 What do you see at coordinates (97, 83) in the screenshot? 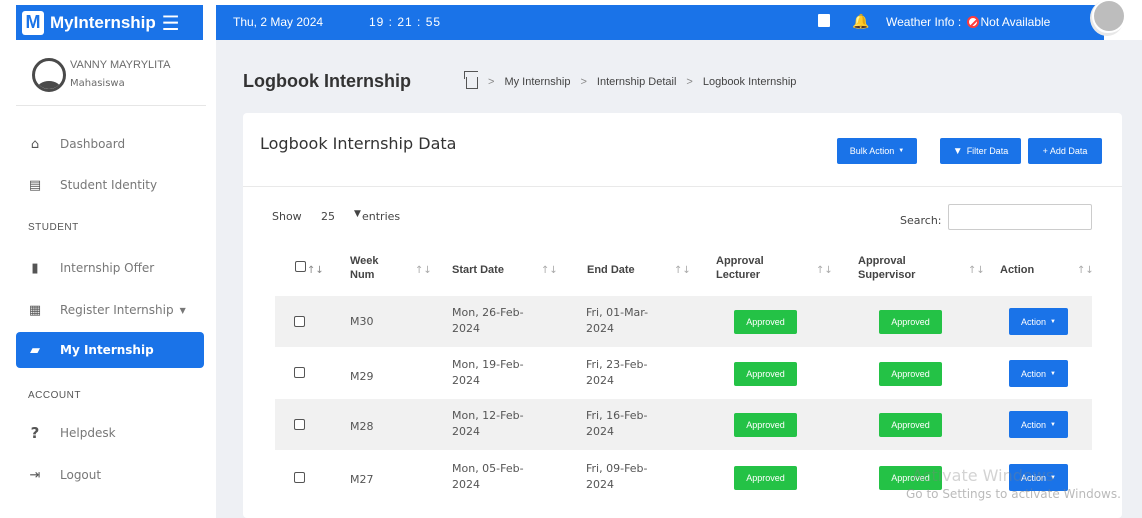
I see `user-role: Mahasiswa` at bounding box center [97, 83].